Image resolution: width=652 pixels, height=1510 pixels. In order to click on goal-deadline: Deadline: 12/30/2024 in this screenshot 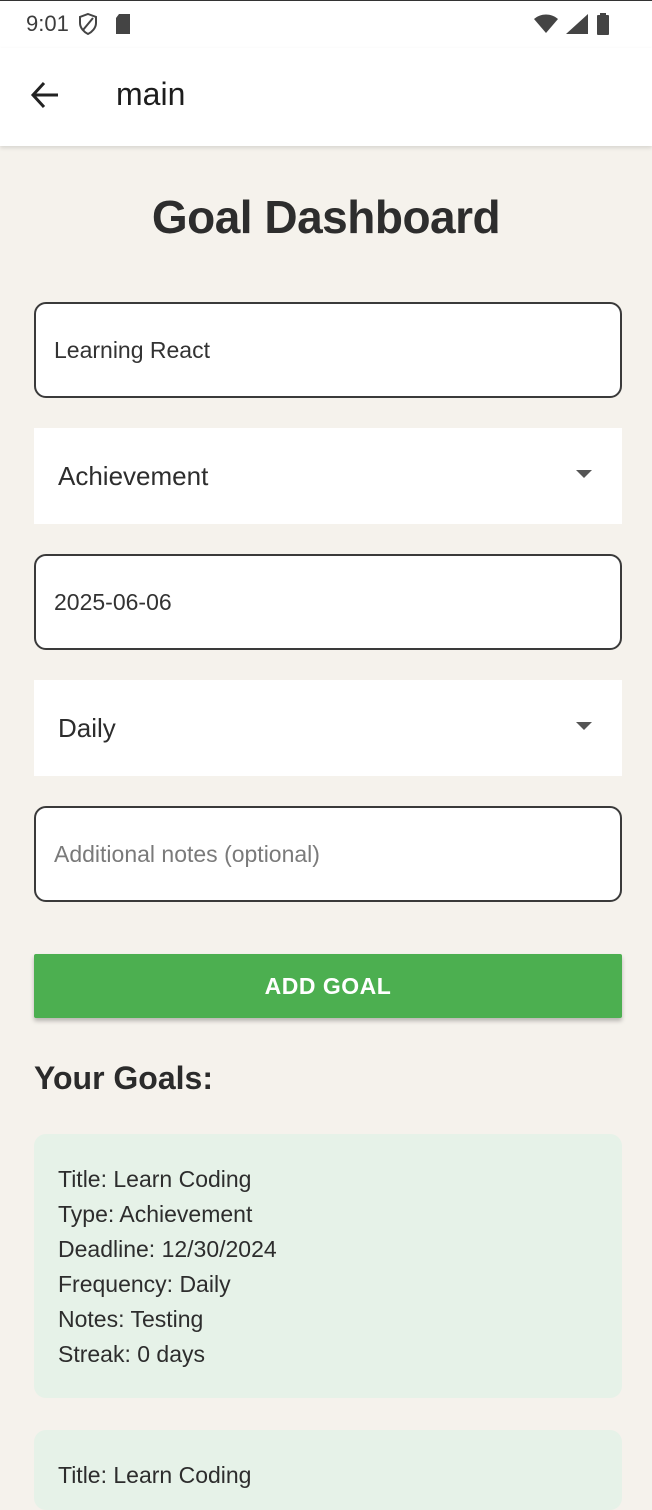, I will do `click(167, 1249)`.